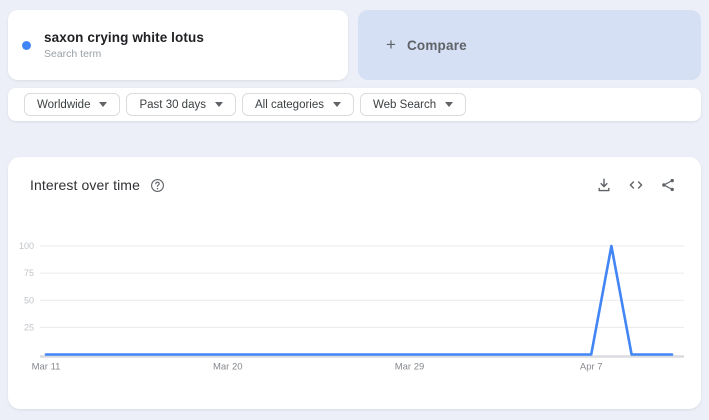 The image size is (709, 420). Describe the element at coordinates (29, 273) in the screenshot. I see `svg-text: 75` at that location.